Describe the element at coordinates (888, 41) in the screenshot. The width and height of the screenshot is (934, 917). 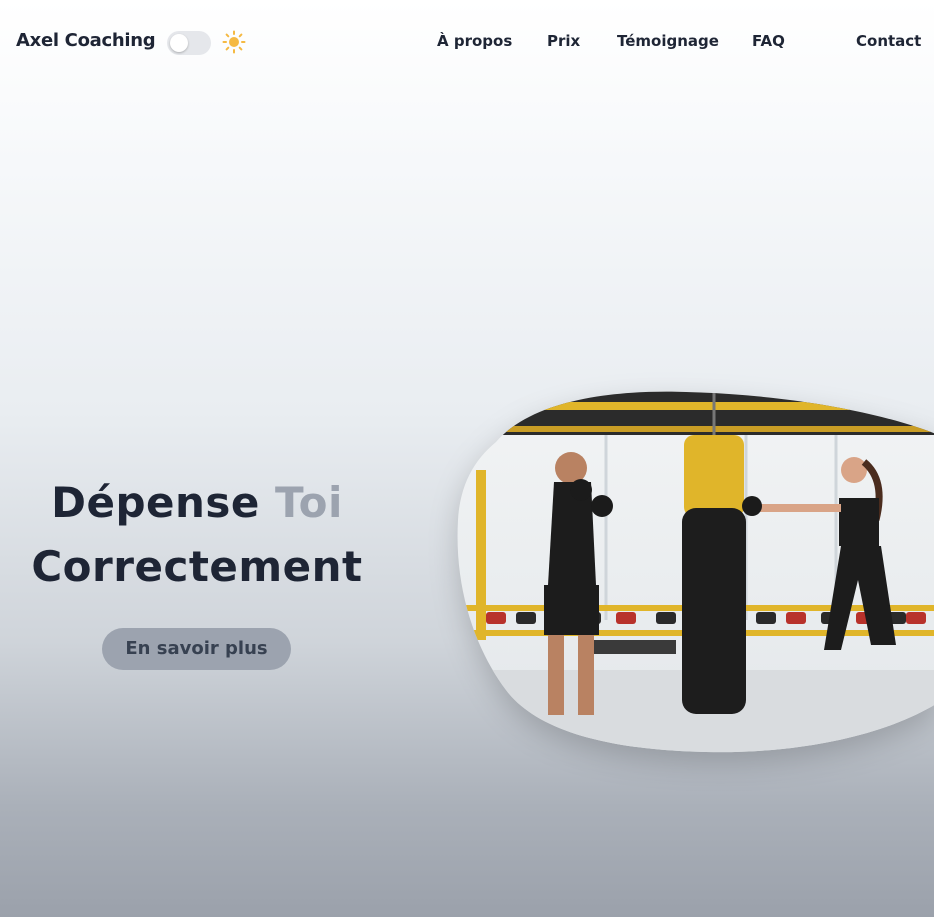
I see `nav-link-contact: Contact` at that location.